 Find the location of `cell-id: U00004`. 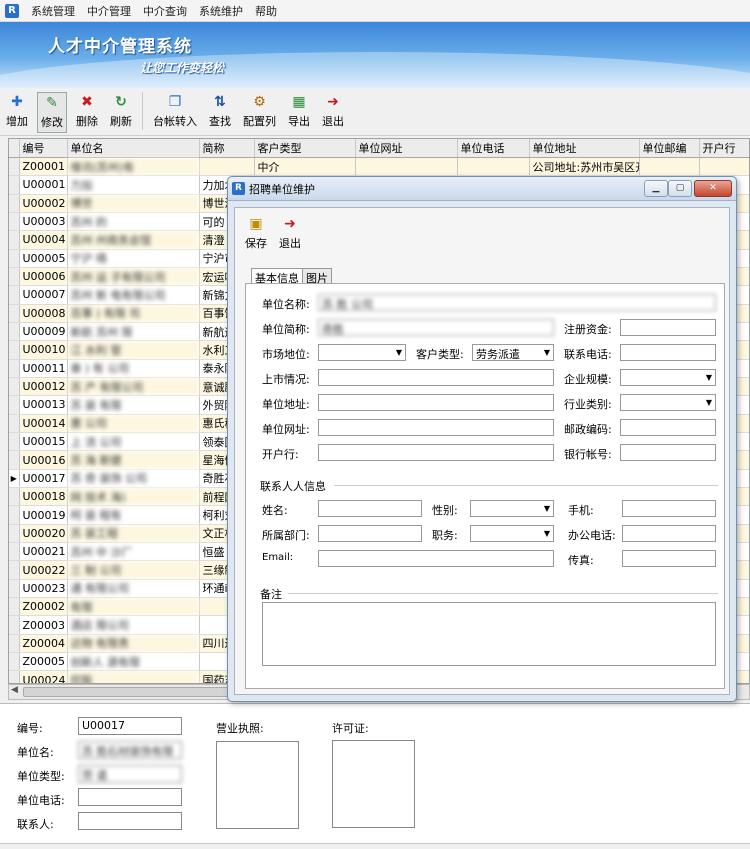

cell-id: U00004 is located at coordinates (43, 240).